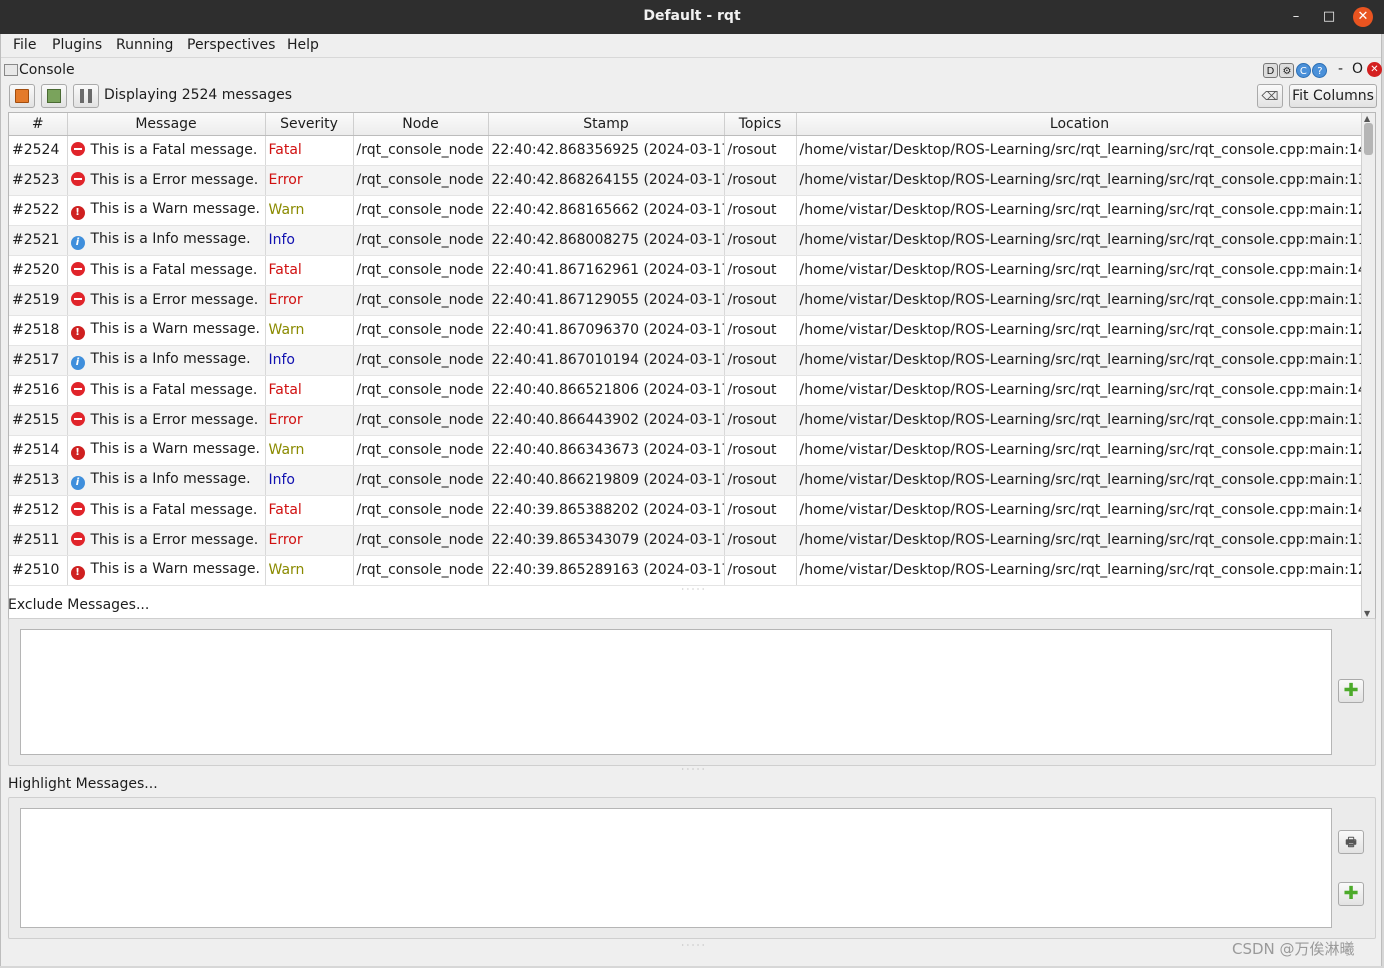 The height and width of the screenshot is (968, 1384). What do you see at coordinates (1357, 69) in the screenshot?
I see `plugin-float-button: O` at bounding box center [1357, 69].